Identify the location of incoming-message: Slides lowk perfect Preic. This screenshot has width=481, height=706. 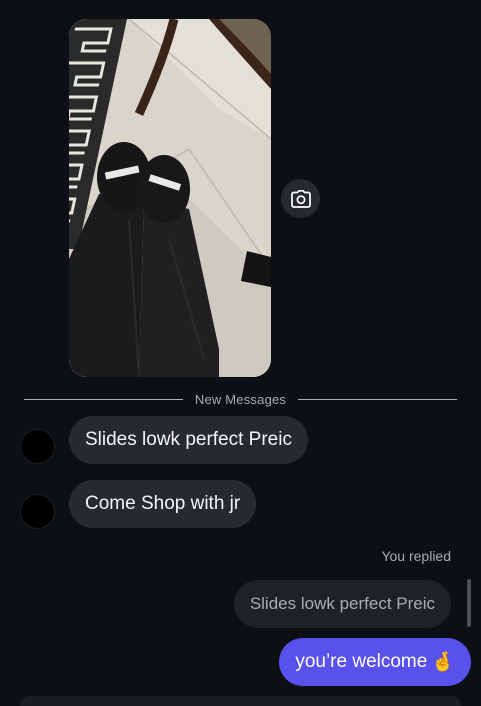
(188, 440).